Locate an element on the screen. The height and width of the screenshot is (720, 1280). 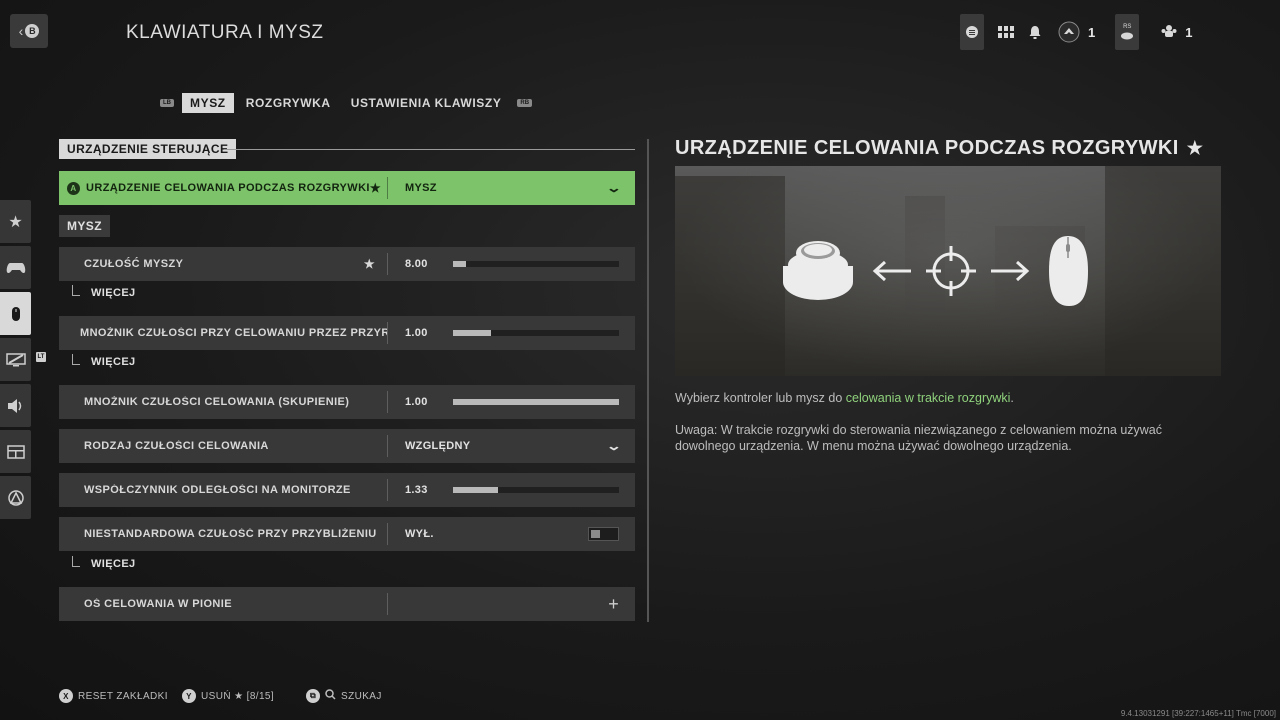
mouse-category-icon is located at coordinates (15, 313).